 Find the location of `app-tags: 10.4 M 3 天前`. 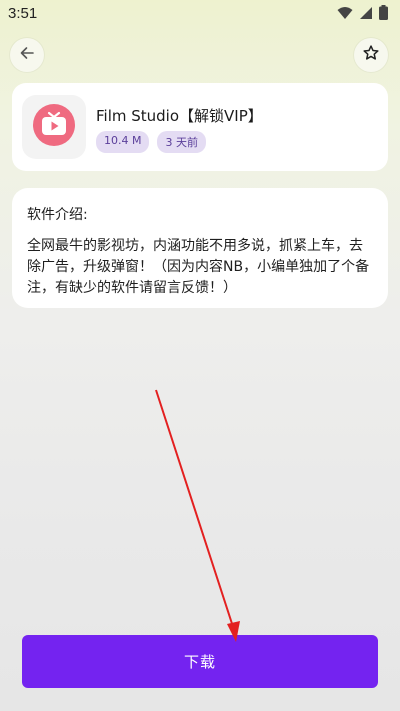

app-tags: 10.4 M 3 天前 is located at coordinates (151, 142).